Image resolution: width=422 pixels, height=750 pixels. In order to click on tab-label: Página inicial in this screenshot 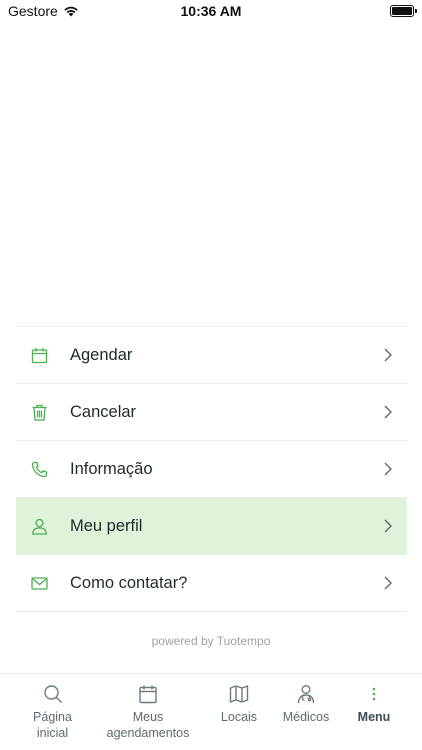, I will do `click(52, 725)`.